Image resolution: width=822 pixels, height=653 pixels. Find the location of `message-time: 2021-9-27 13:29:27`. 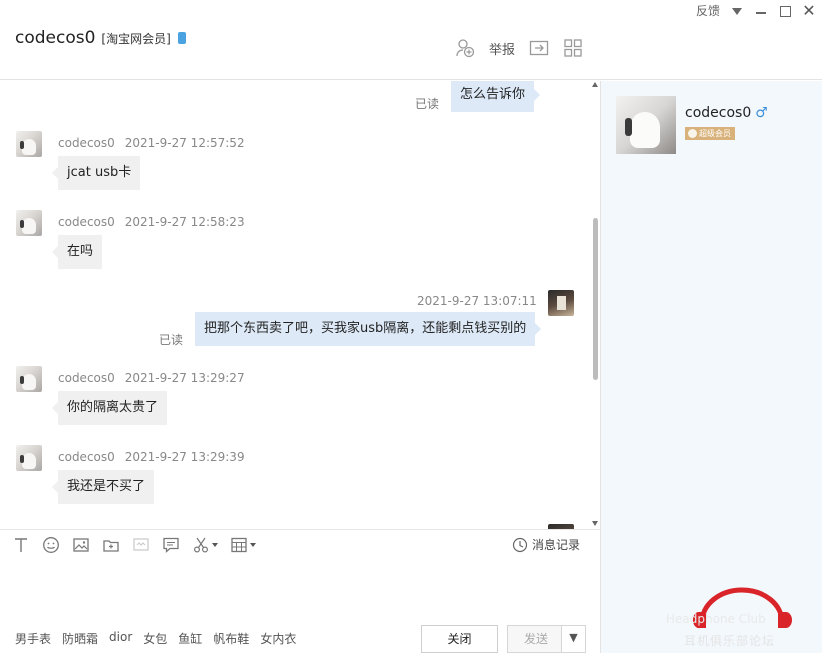

message-time: 2021-9-27 13:29:27 is located at coordinates (184, 378).